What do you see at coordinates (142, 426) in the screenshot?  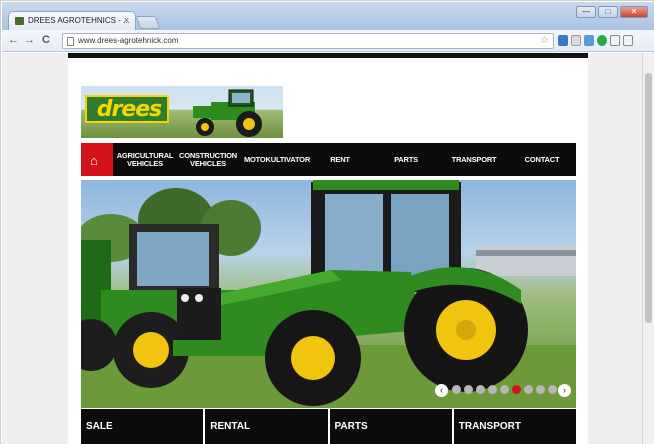 I see `category-sale: SALE` at bounding box center [142, 426].